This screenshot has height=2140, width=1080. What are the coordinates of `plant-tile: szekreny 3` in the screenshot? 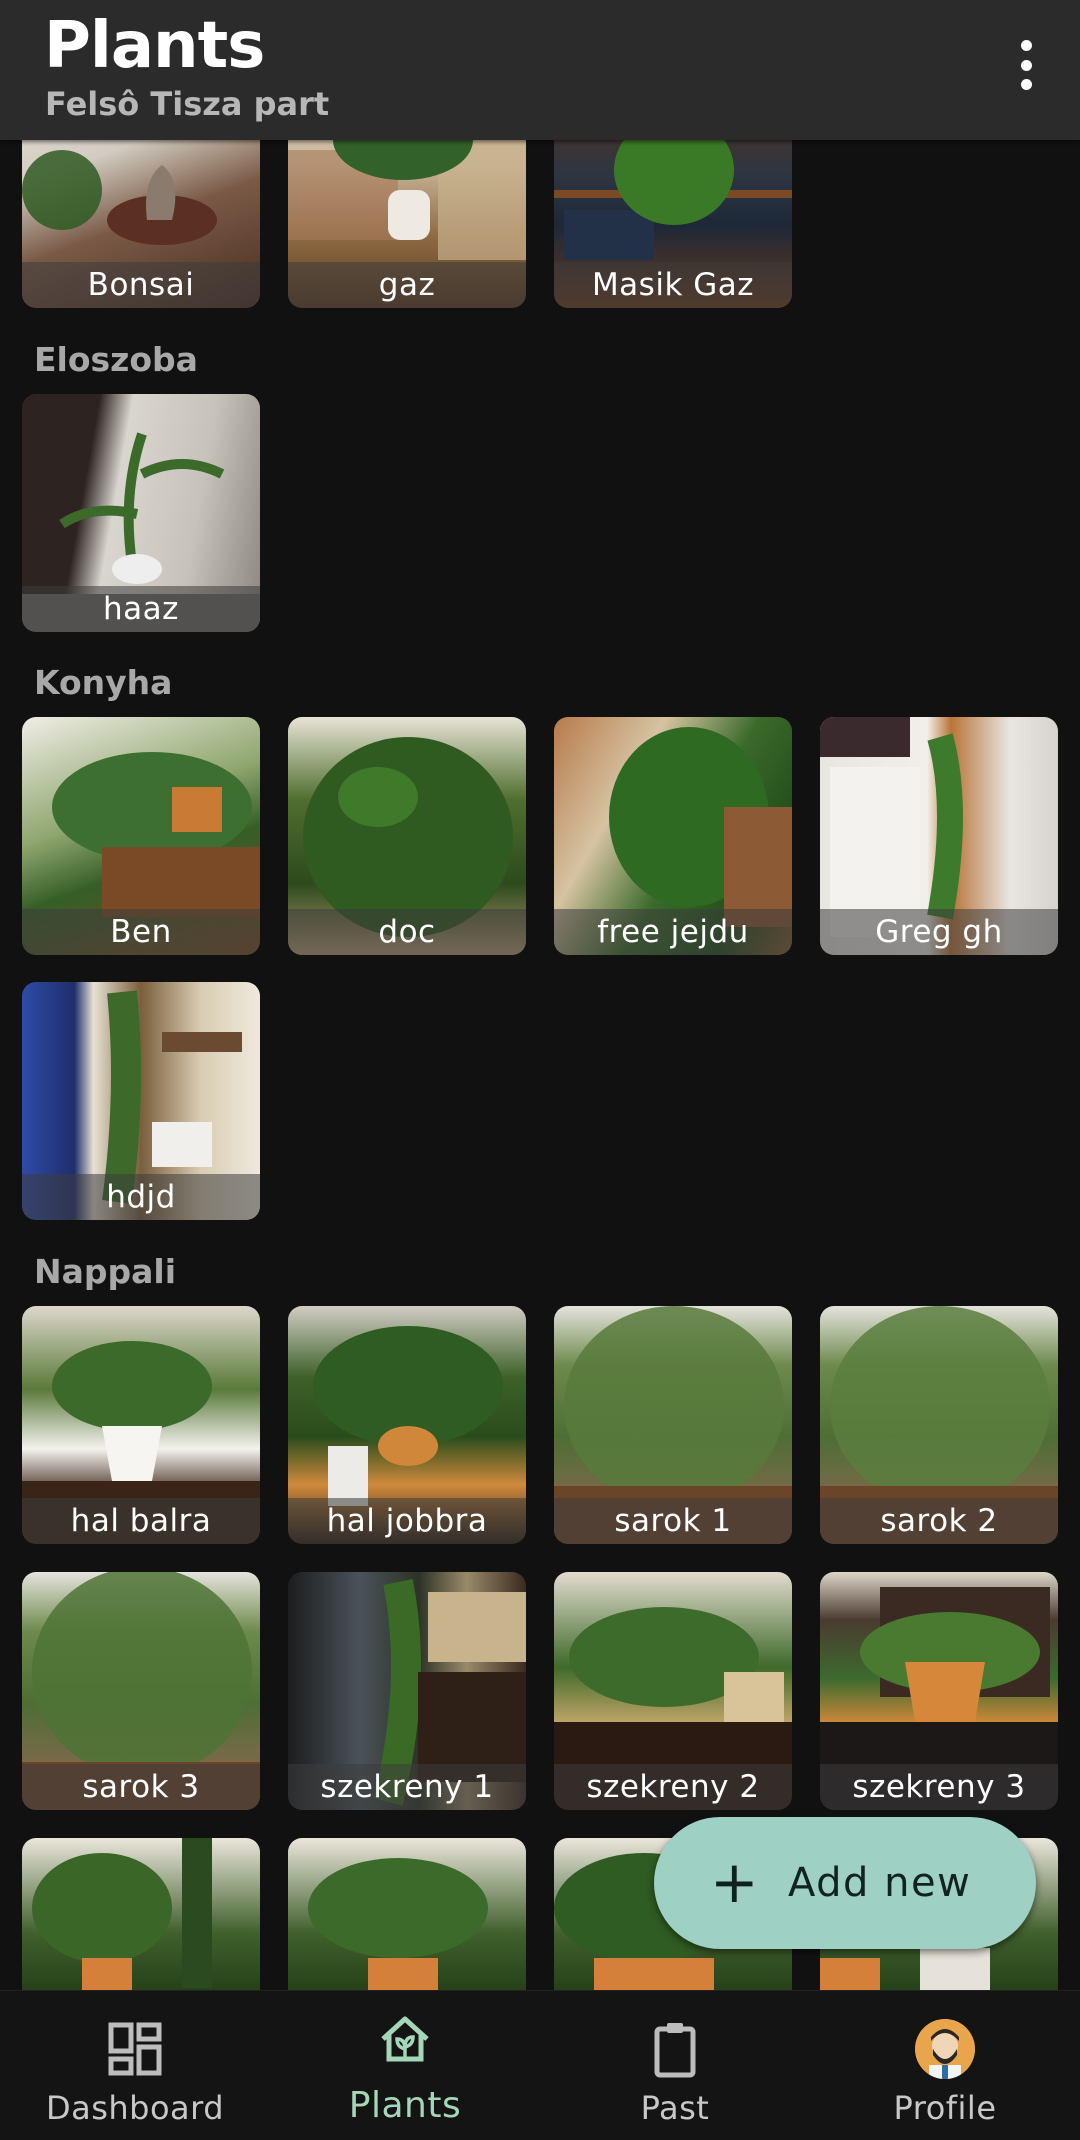 It's located at (939, 1691).